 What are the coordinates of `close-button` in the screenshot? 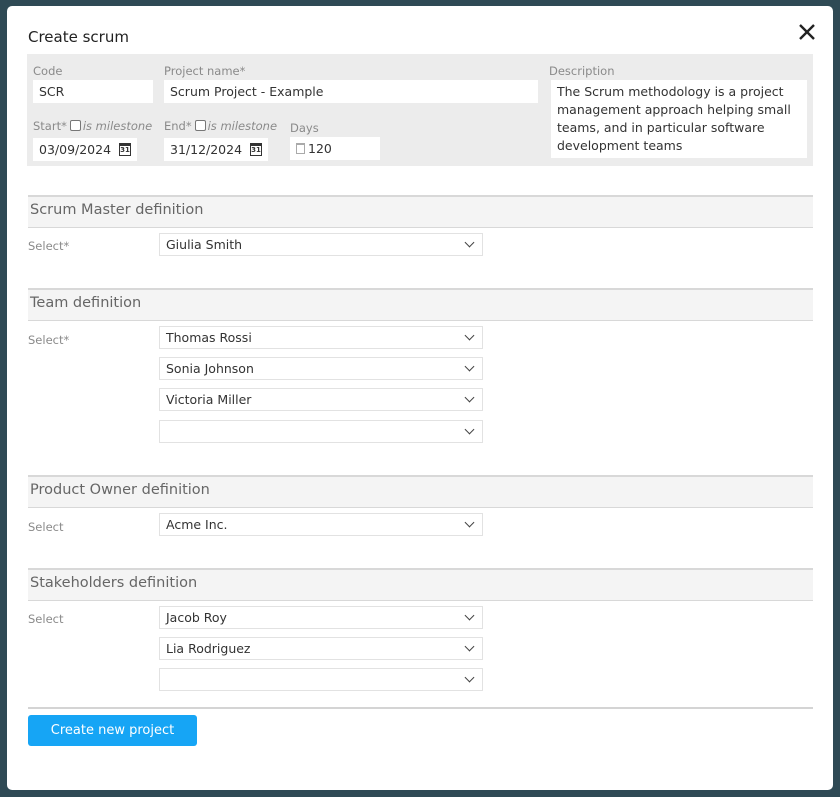 It's located at (807, 32).